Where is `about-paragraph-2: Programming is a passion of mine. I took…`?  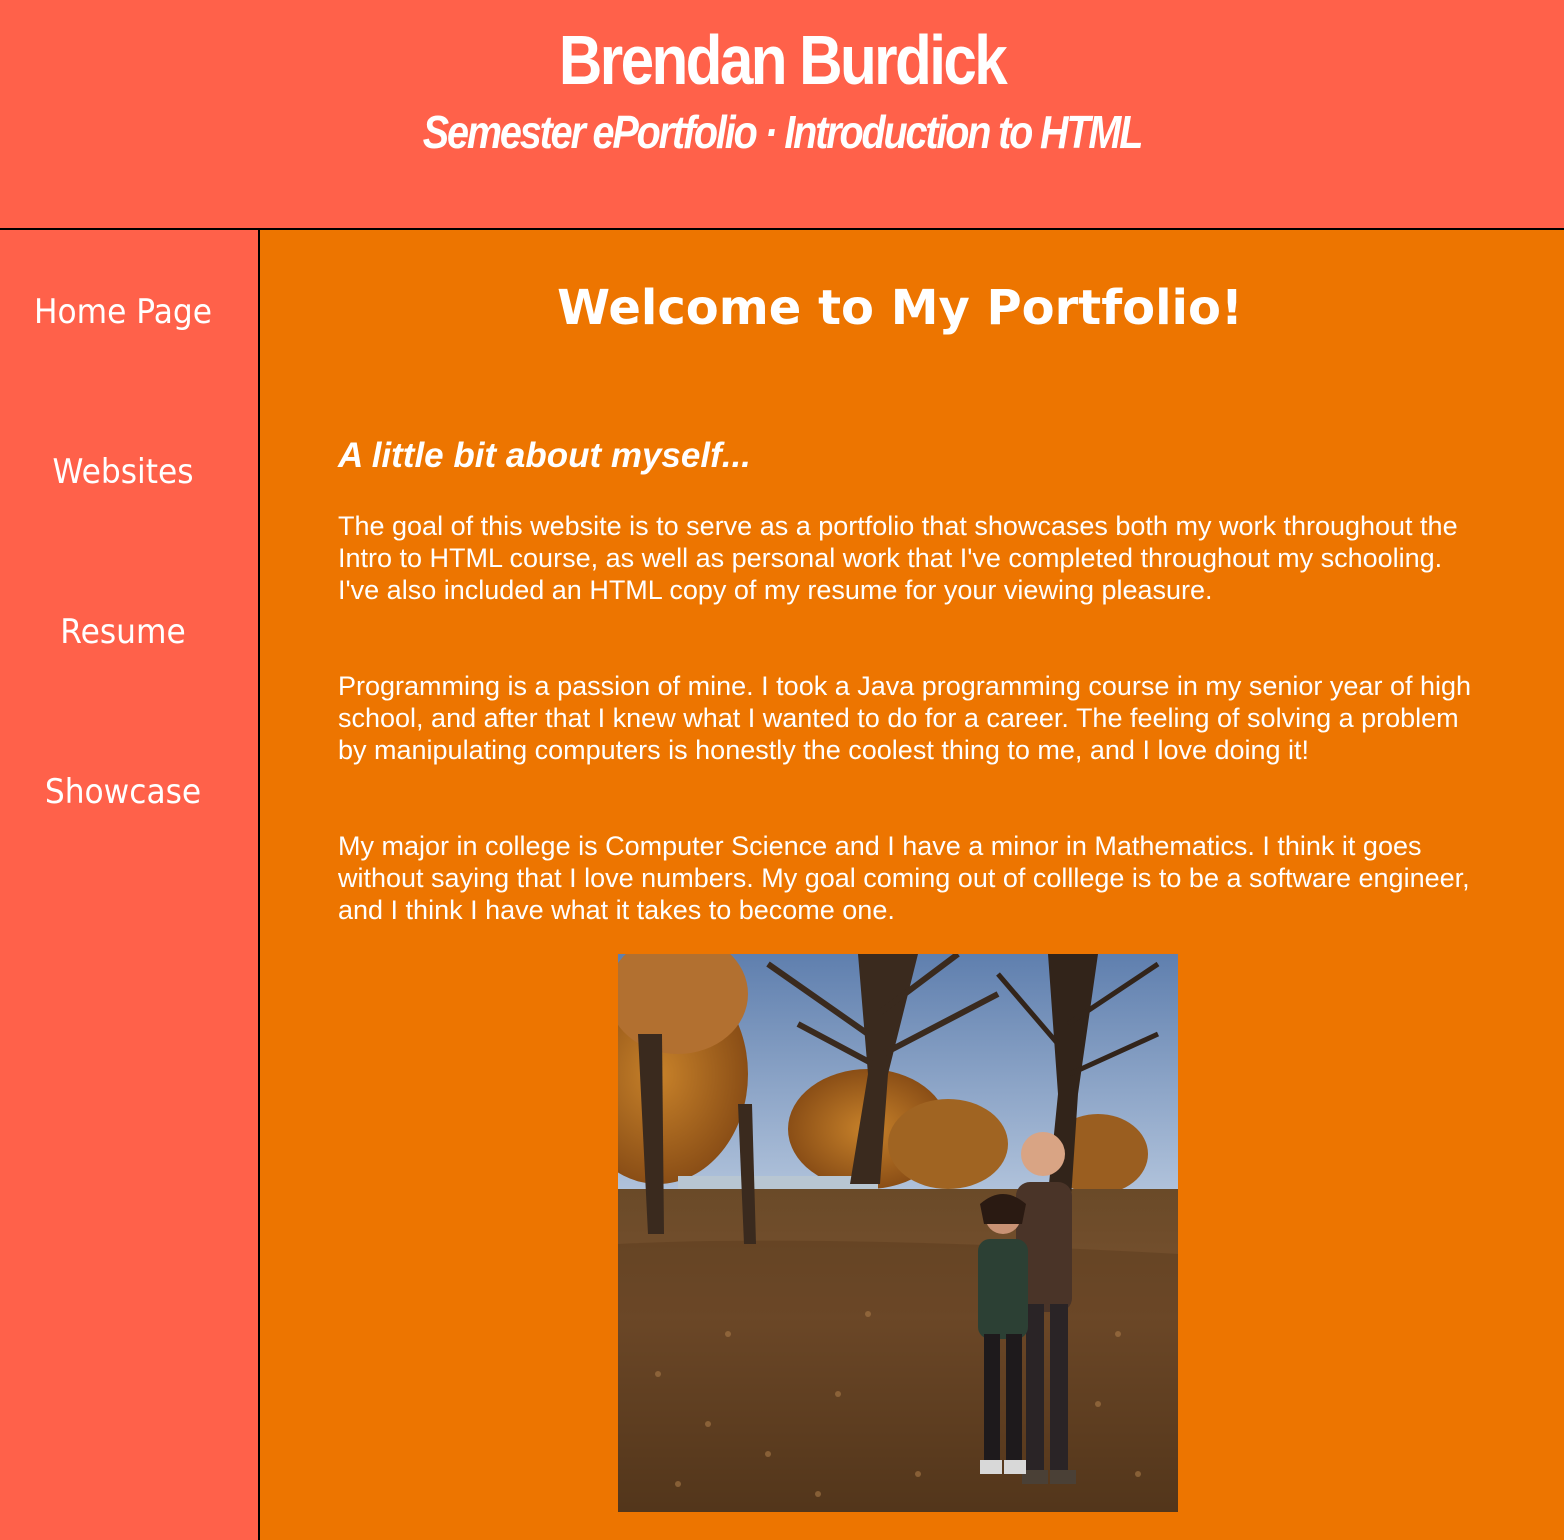 about-paragraph-2: Programming is a passion of mine. I took… is located at coordinates (905, 718).